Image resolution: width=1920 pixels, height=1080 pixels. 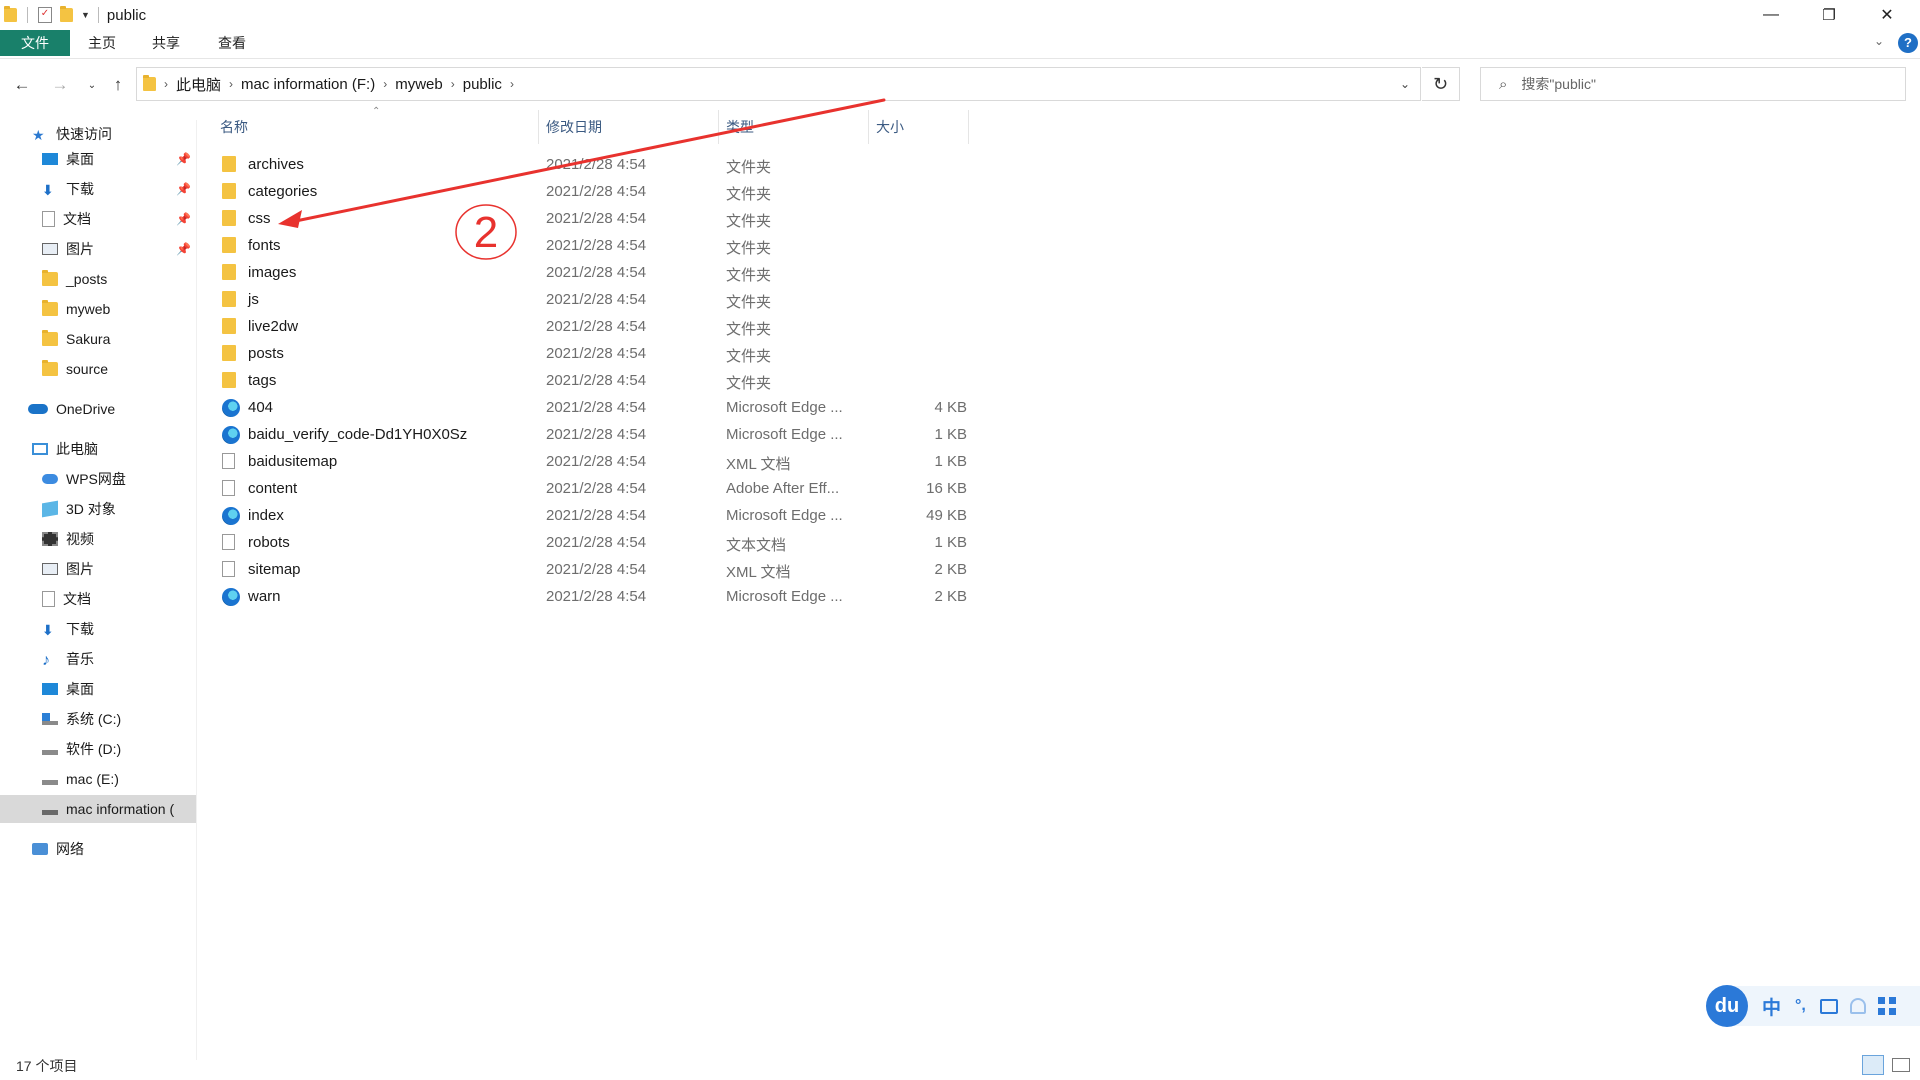 I want to click on ime-toolbar: du 中 °,, so click(x=1813, y=1006).